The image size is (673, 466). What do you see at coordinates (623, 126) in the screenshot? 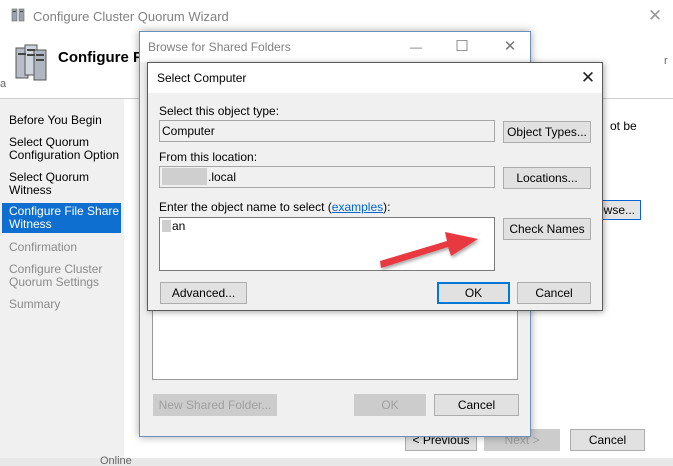
I see `wizard-description-fragment: ot be` at bounding box center [623, 126].